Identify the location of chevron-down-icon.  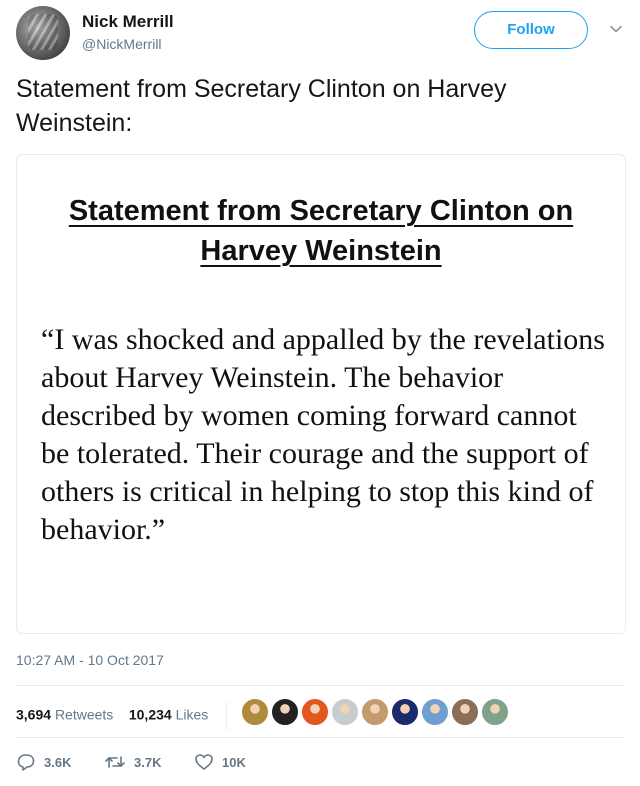
(616, 29).